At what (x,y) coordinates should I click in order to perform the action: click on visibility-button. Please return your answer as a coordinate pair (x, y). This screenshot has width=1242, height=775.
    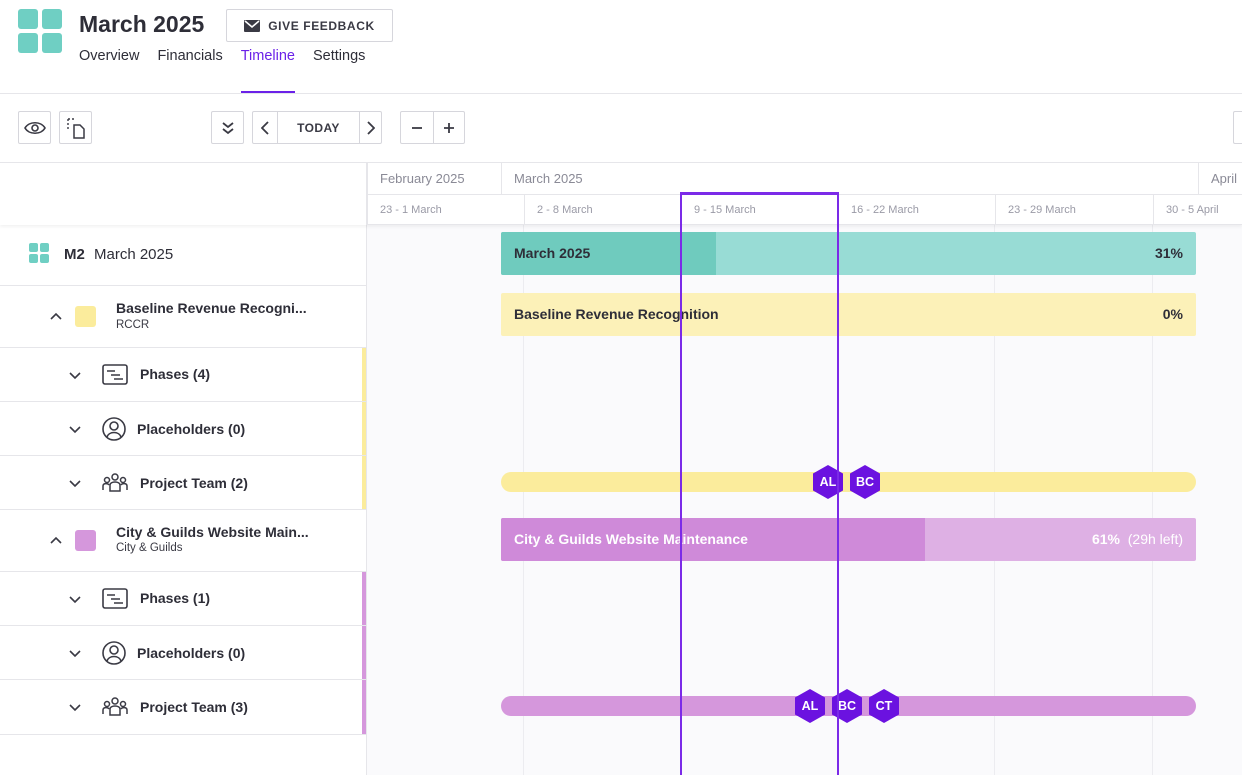
    Looking at the image, I should click on (34, 127).